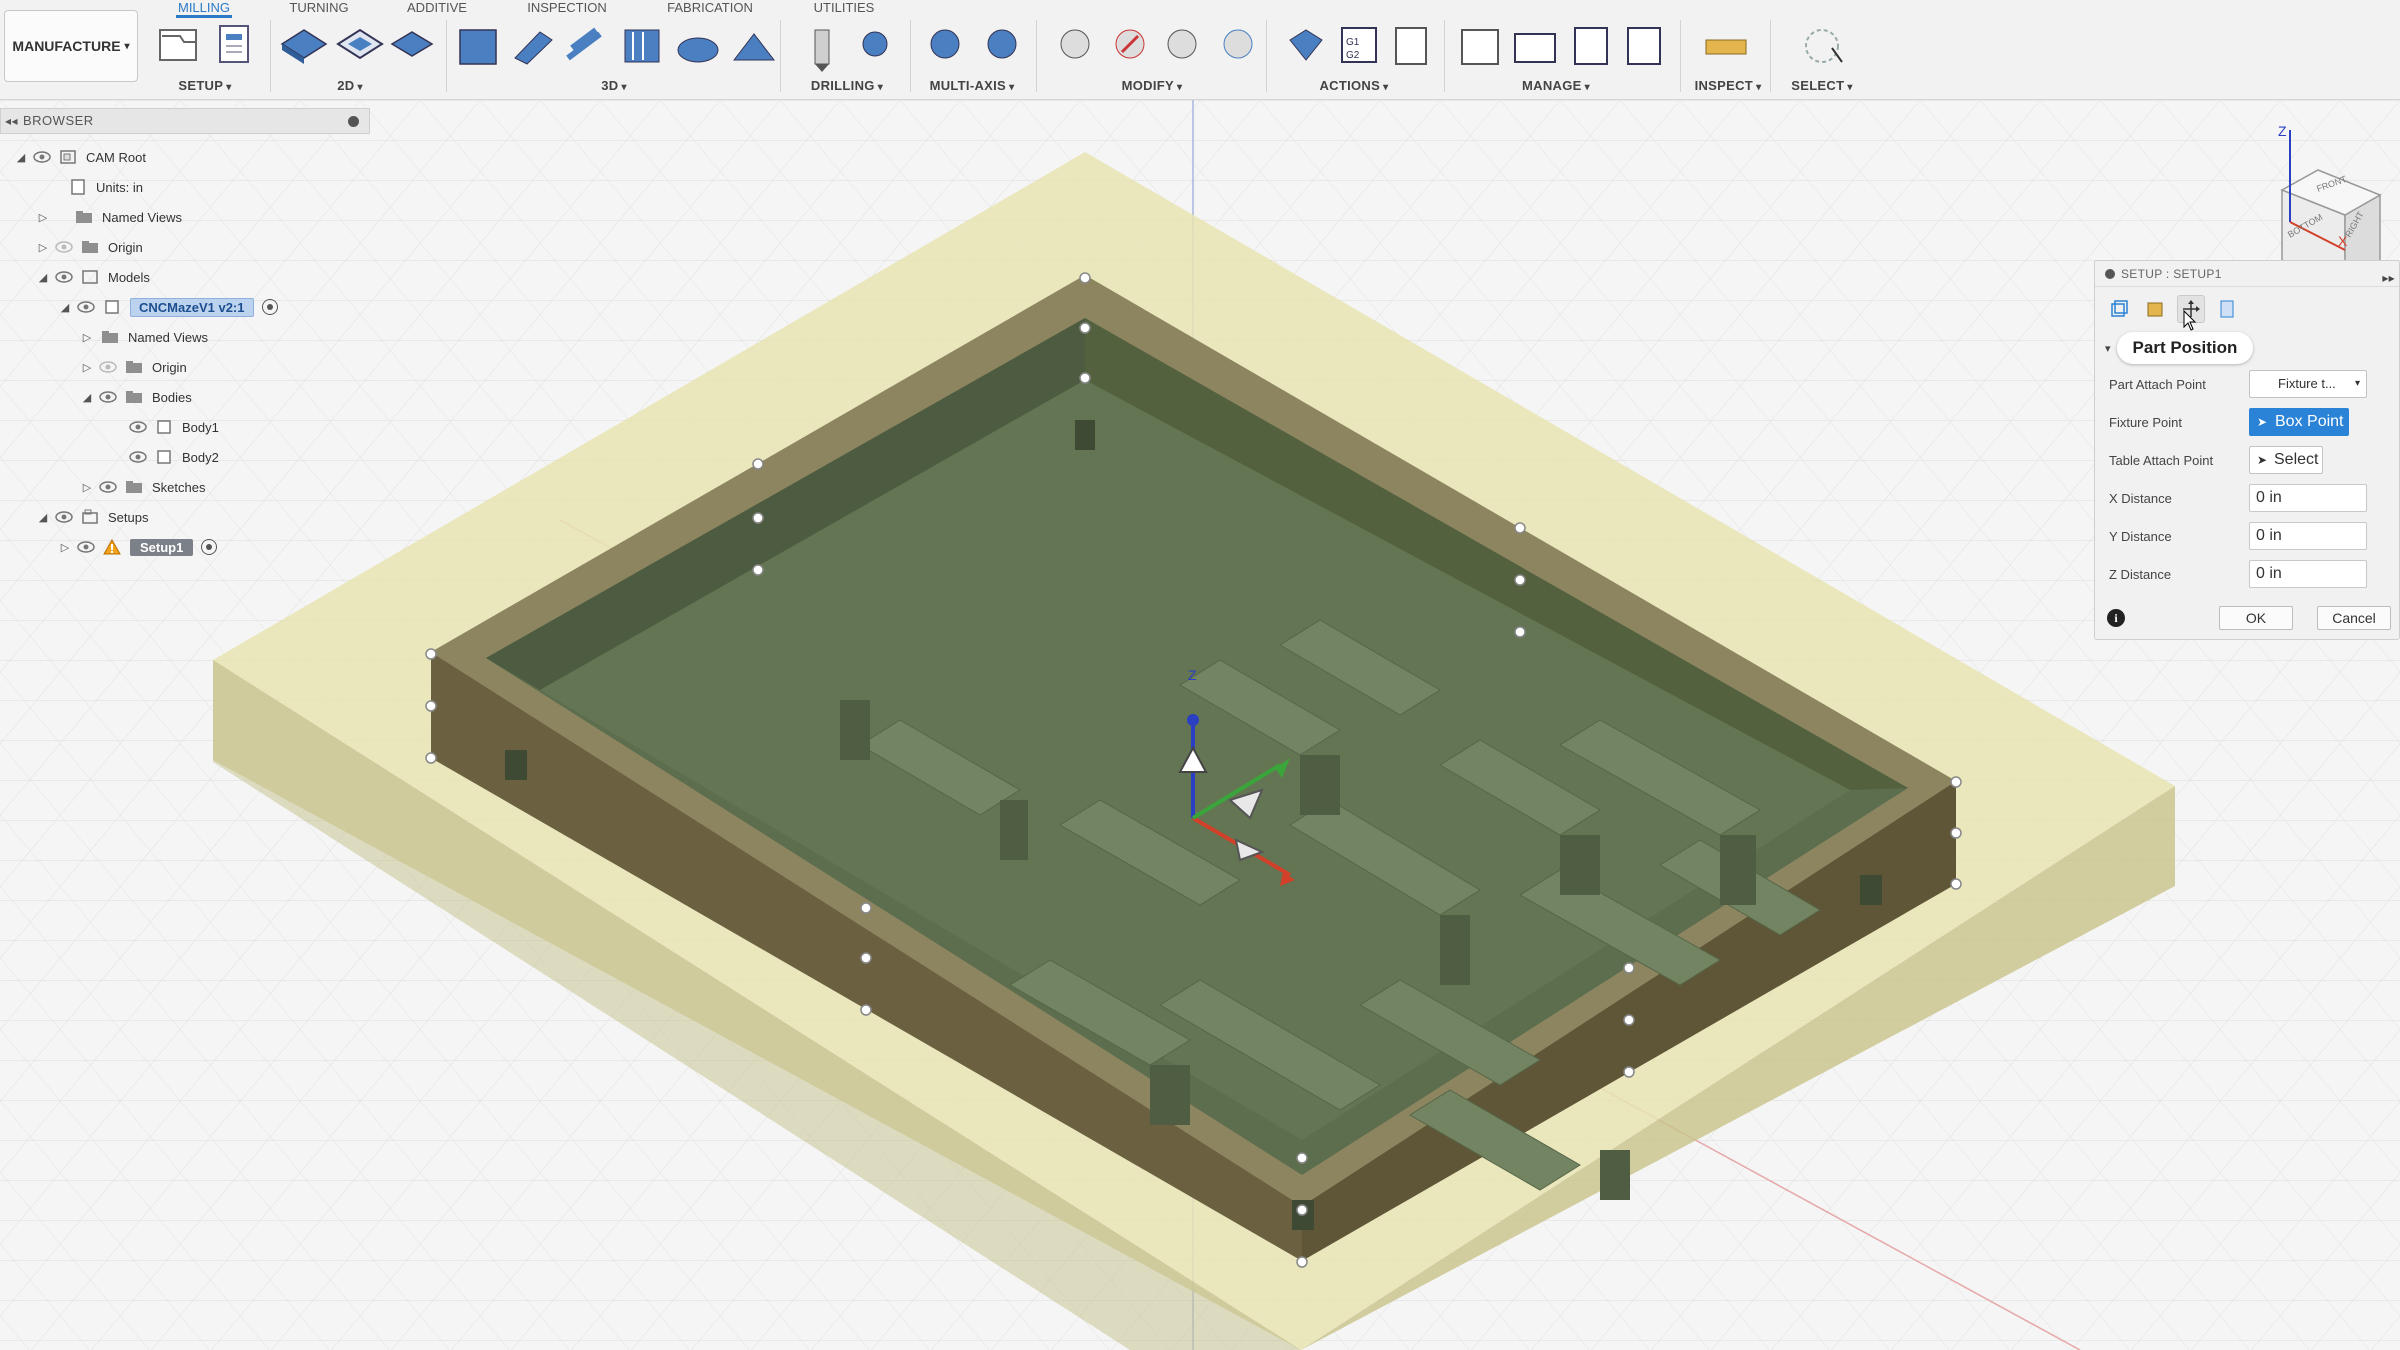  Describe the element at coordinates (2155, 309) in the screenshot. I see `tab-stock` at that location.